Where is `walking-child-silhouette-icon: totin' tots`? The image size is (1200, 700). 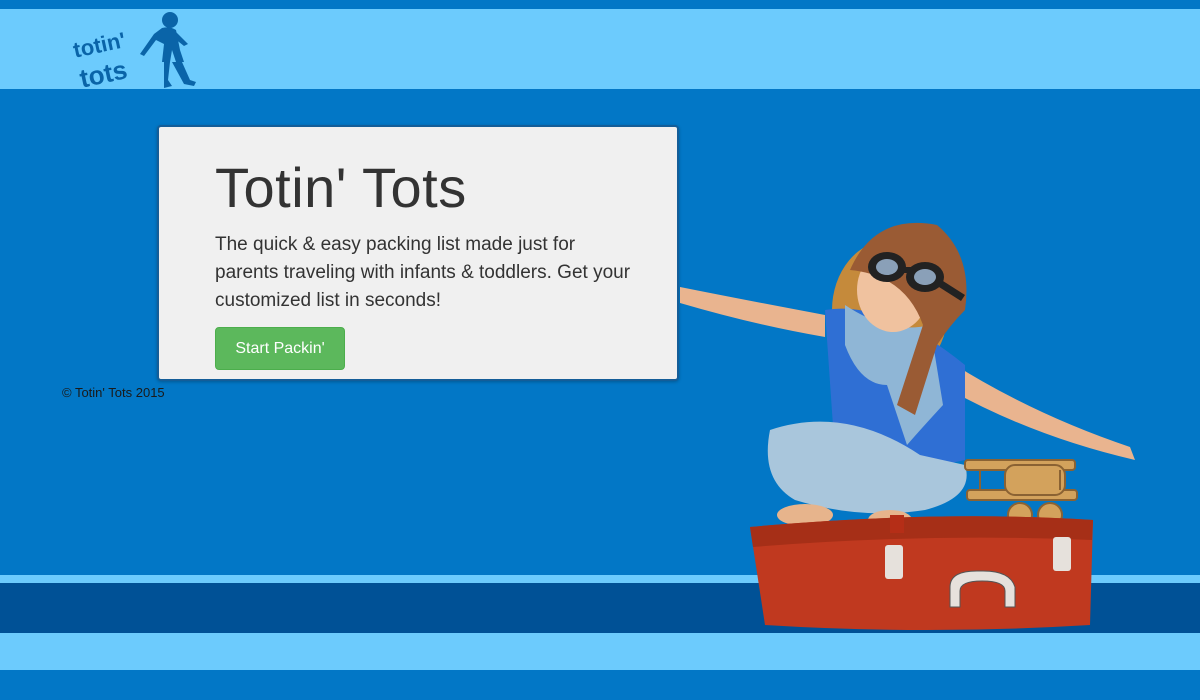 walking-child-silhouette-icon: totin' tots is located at coordinates (134, 52).